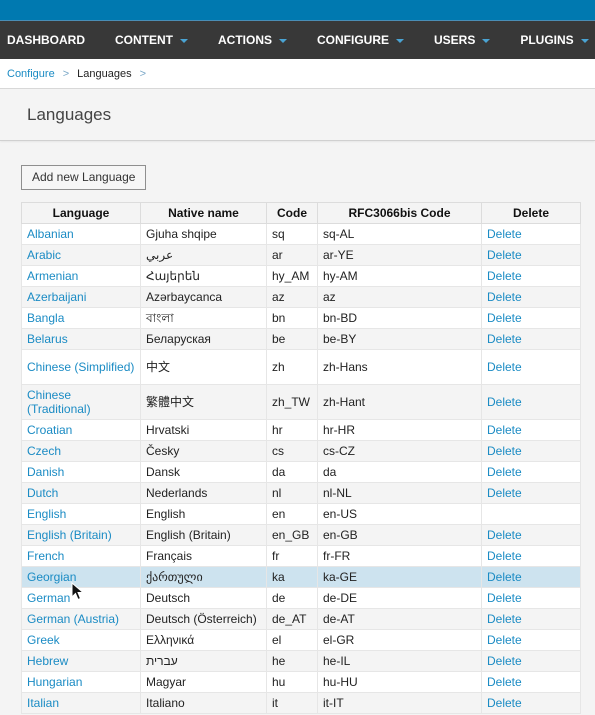  What do you see at coordinates (45, 556) in the screenshot?
I see `language-link: French` at bounding box center [45, 556].